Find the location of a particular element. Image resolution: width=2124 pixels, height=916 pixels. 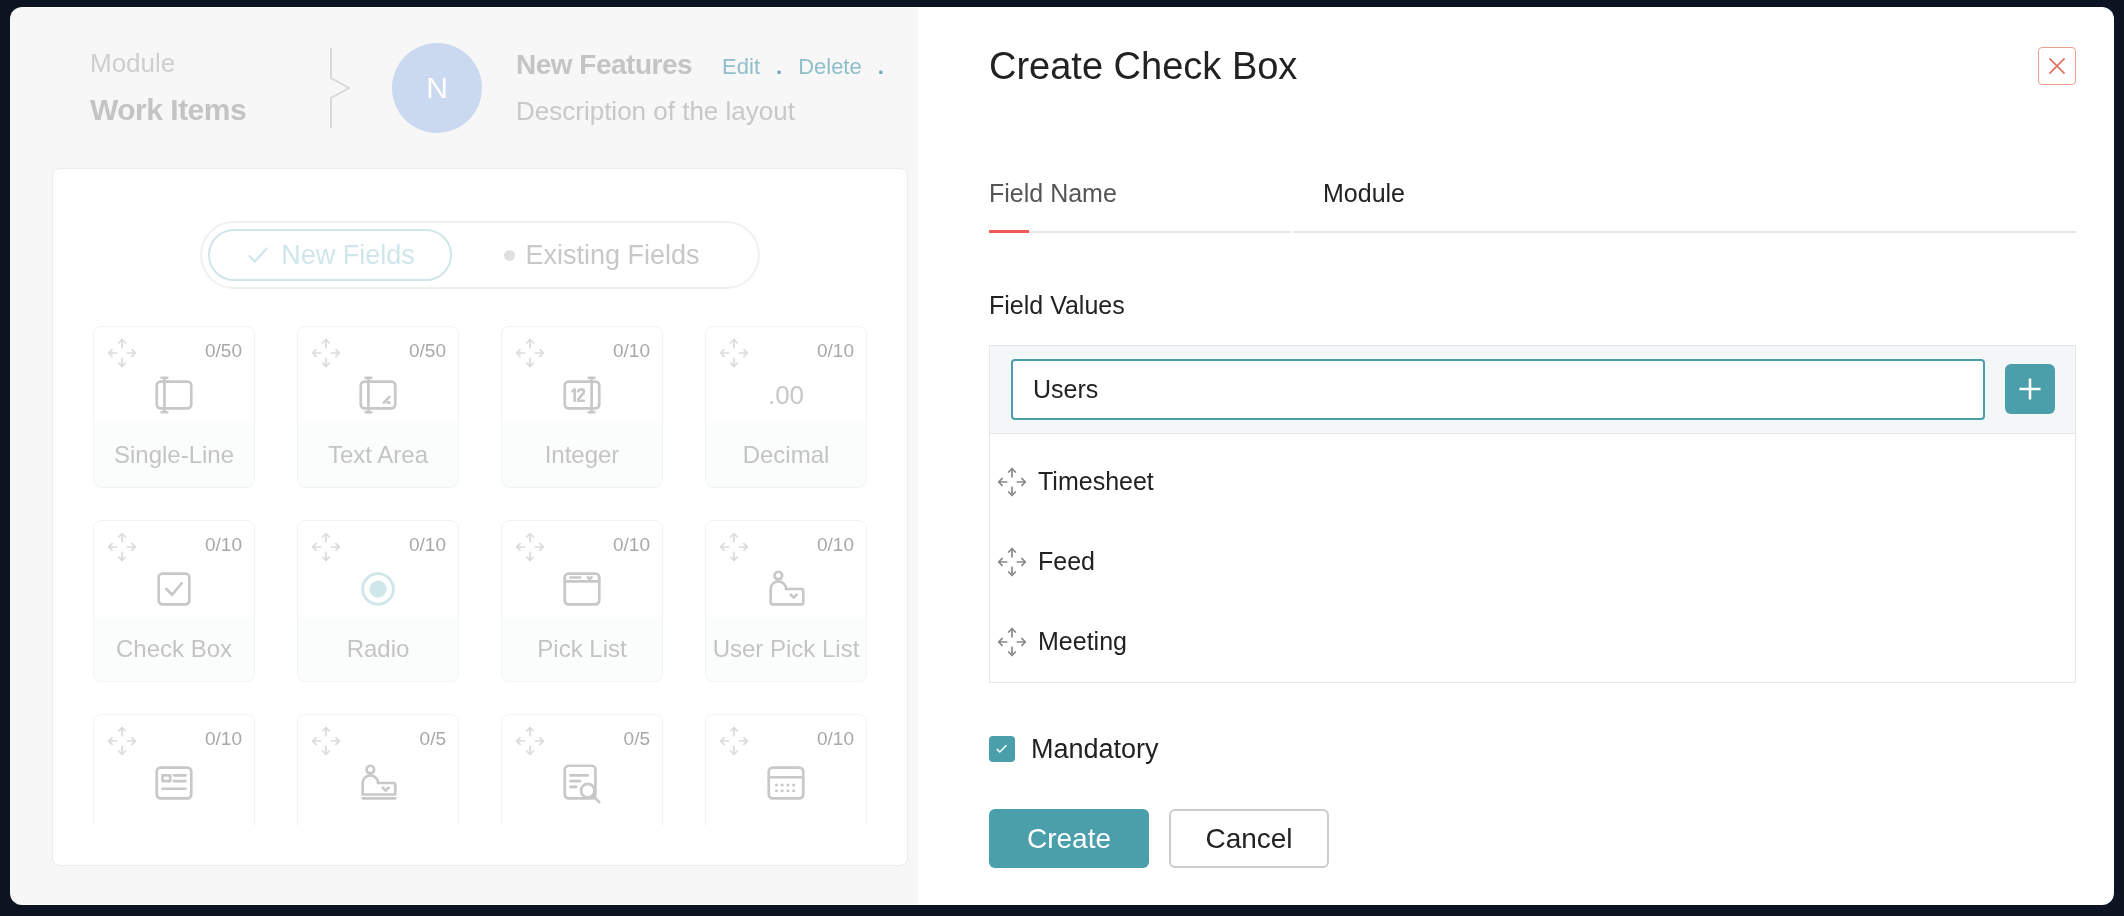

field-label: Field Values is located at coordinates (1057, 305).